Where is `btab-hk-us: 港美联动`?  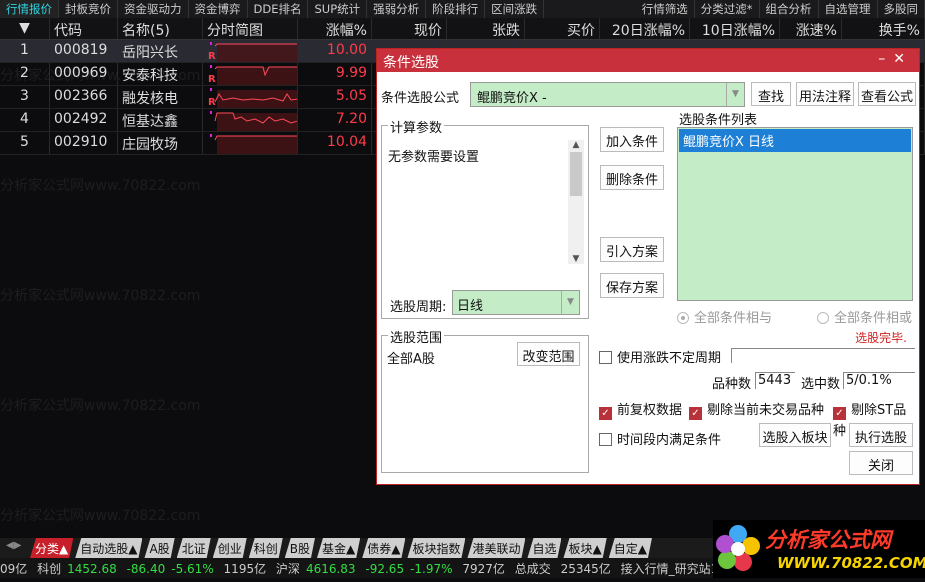
btab-hk-us: 港美联动 is located at coordinates (496, 548).